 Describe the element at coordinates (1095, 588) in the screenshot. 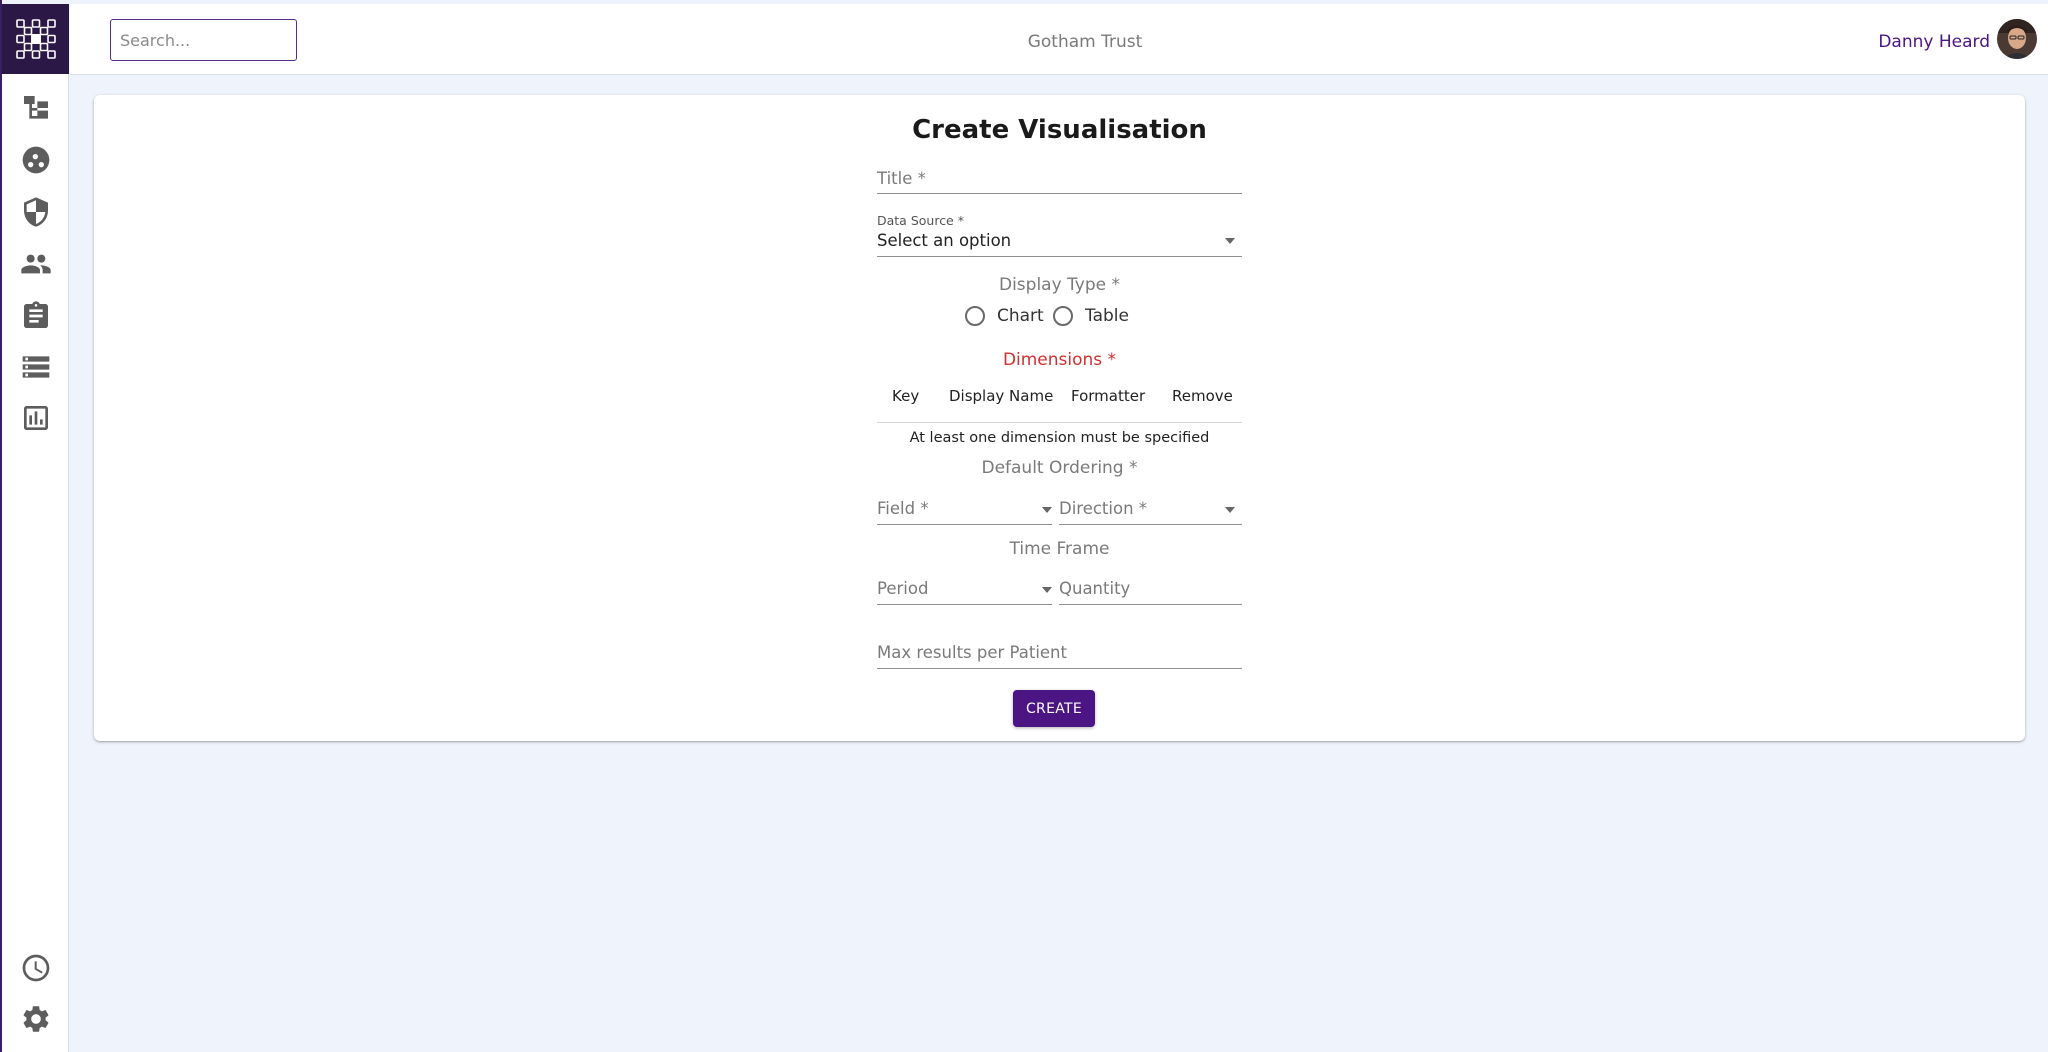

I see `quantity-label: Quantity` at that location.